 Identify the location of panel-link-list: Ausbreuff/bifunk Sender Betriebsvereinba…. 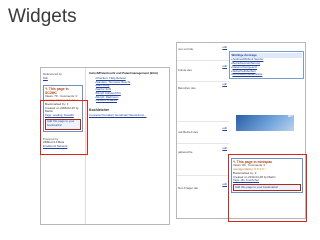
(266, 67).